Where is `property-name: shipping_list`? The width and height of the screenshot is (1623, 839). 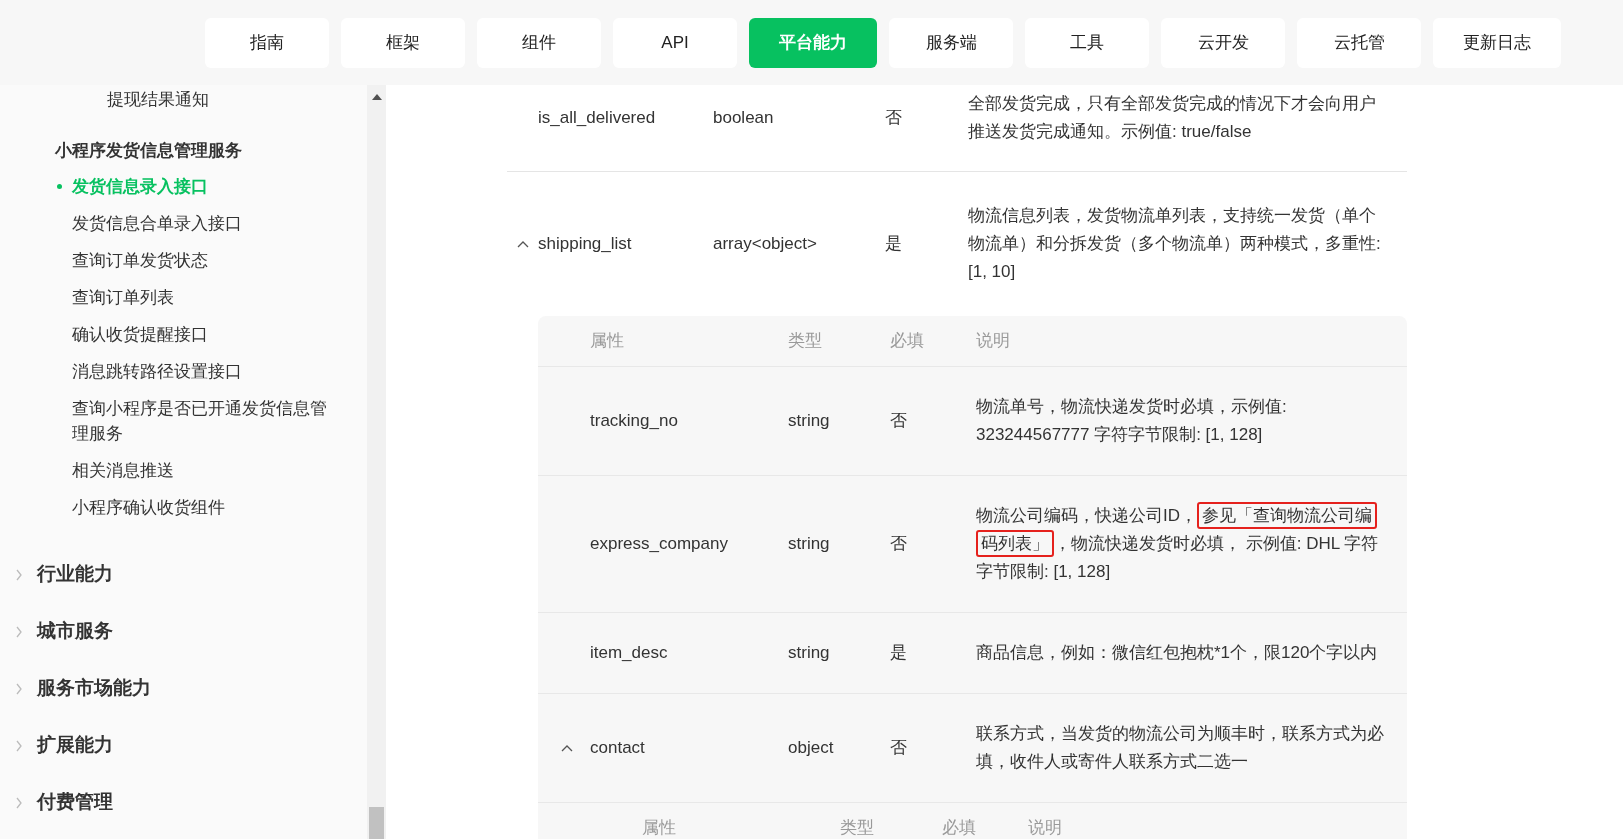 property-name: shipping_list is located at coordinates (585, 244).